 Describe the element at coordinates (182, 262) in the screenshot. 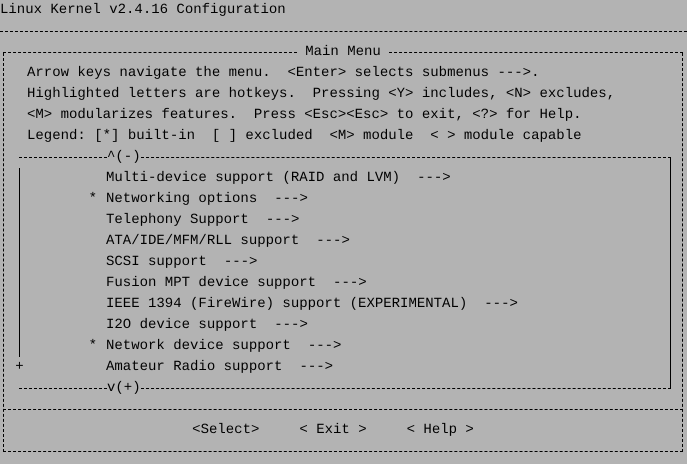

I see `menu-item: SCSI support --->` at that location.